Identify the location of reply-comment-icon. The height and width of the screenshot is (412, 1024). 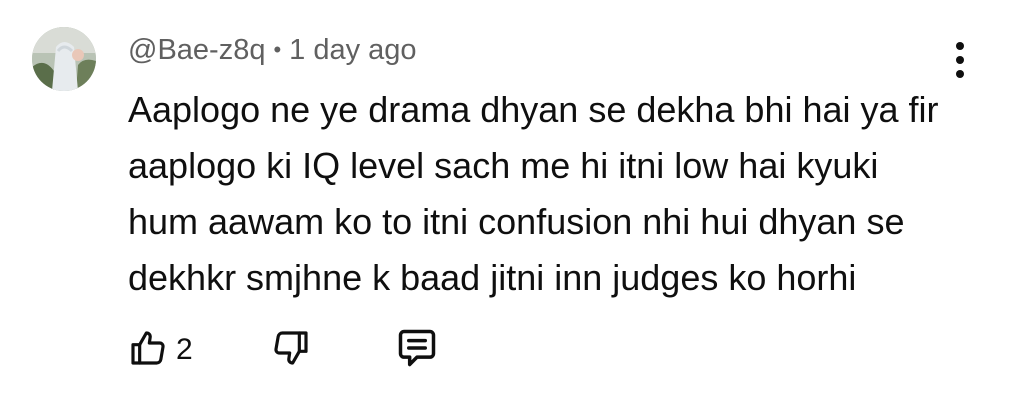
(417, 350).